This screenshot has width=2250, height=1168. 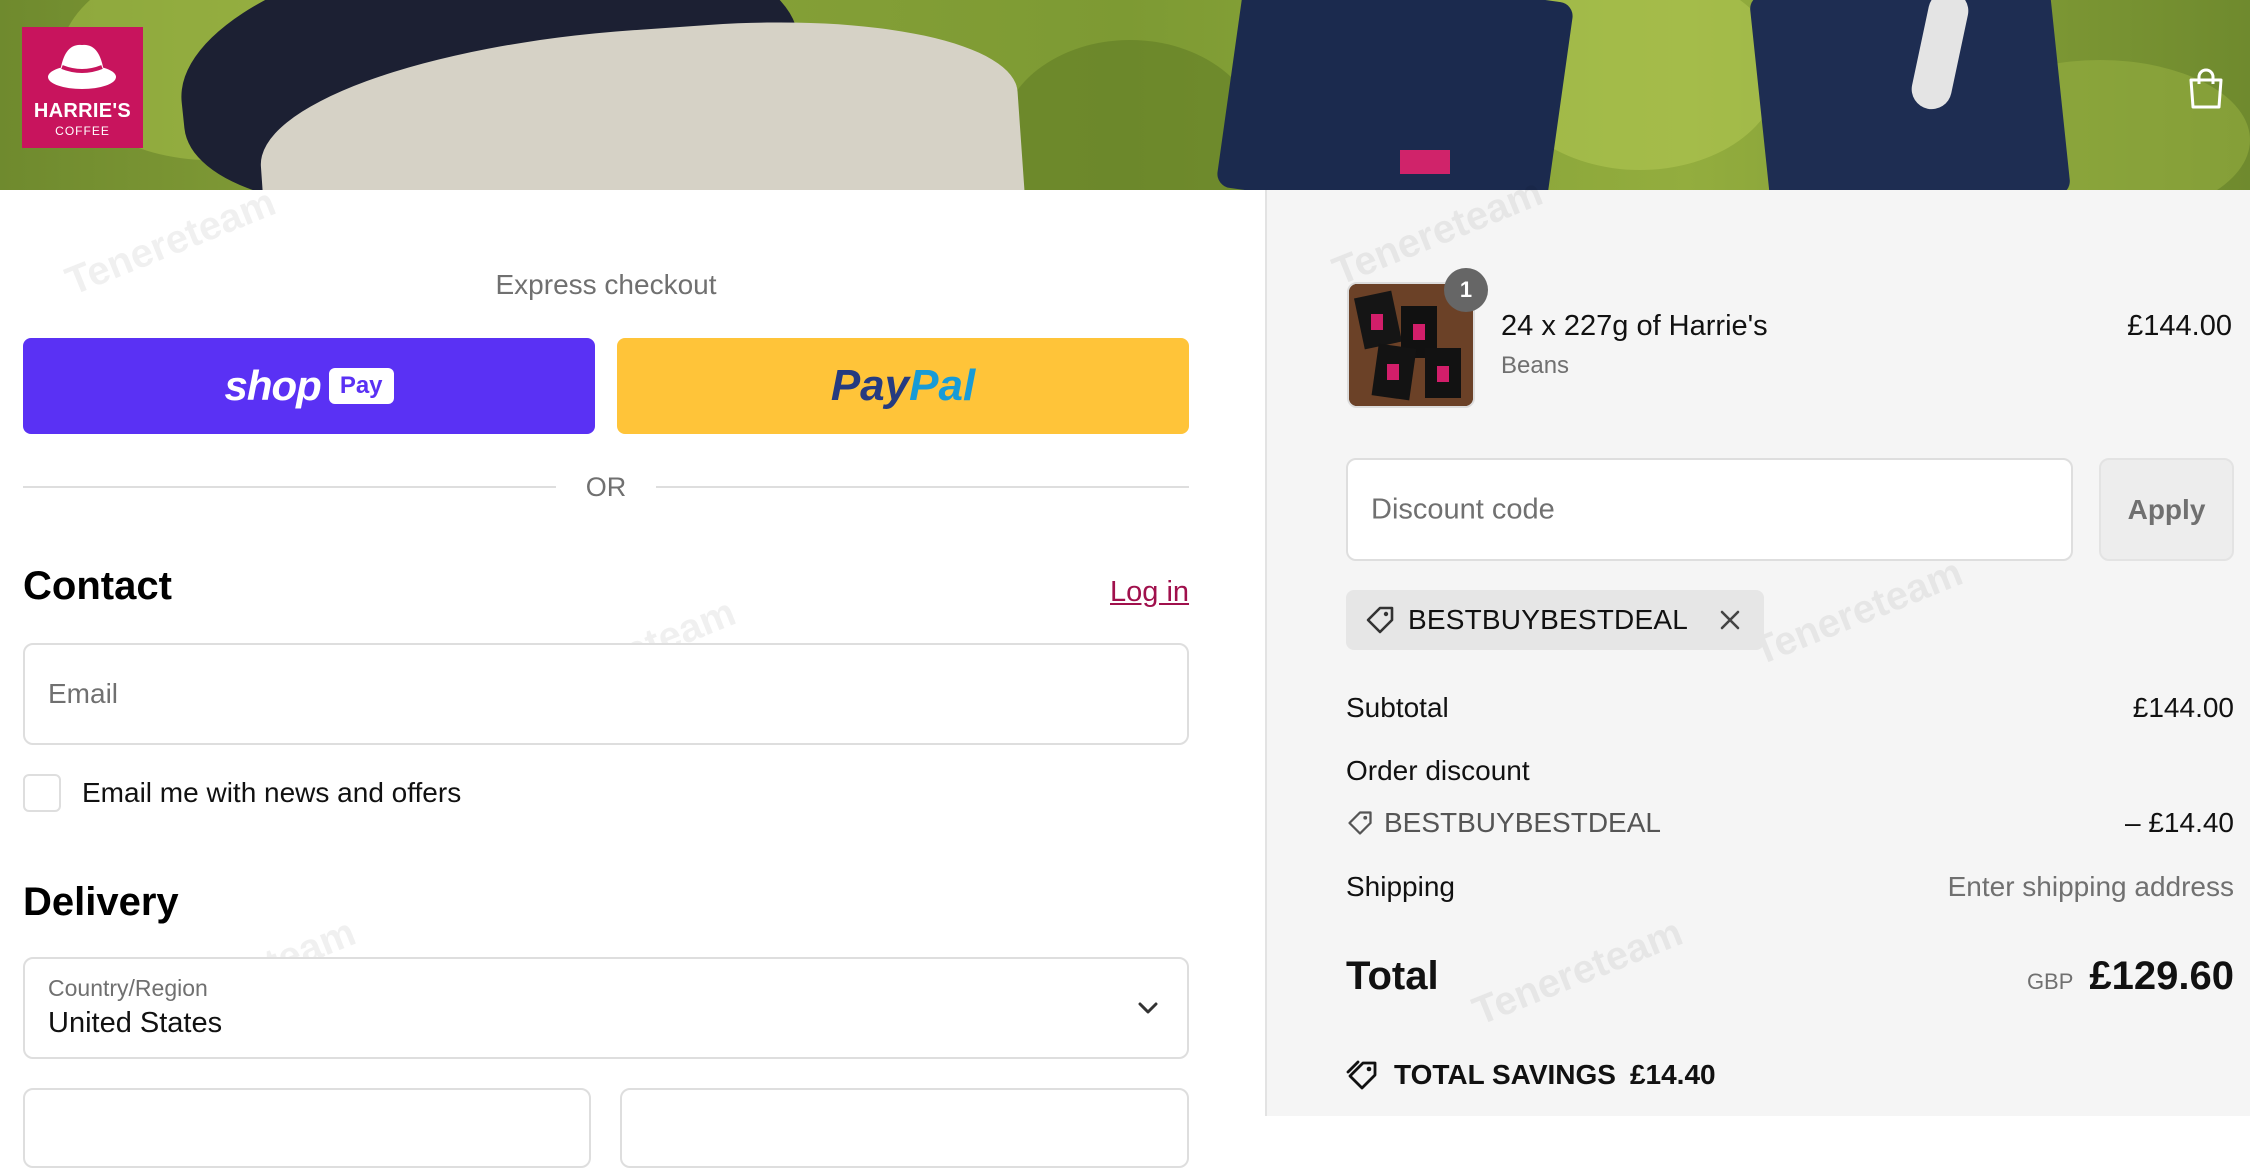 I want to click on savings-tag-icon, so click(x=1361, y=1075).